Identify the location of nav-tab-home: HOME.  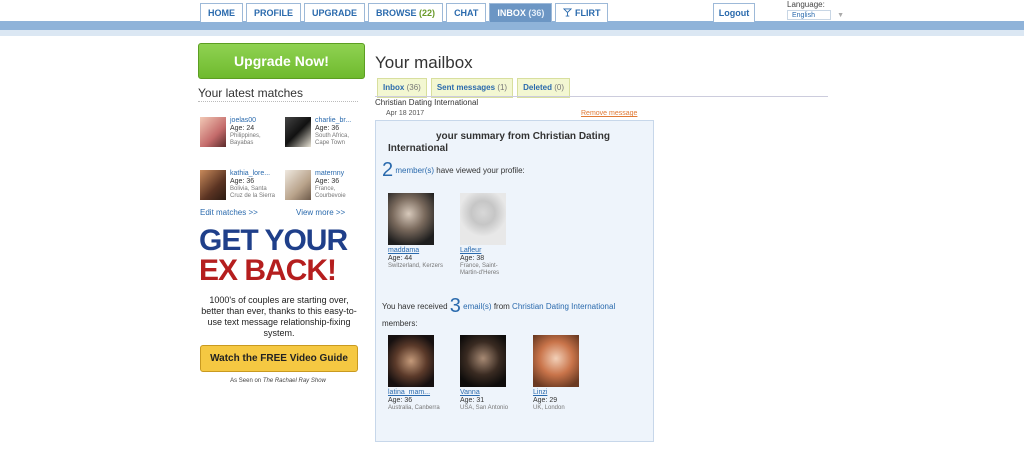
(221, 12).